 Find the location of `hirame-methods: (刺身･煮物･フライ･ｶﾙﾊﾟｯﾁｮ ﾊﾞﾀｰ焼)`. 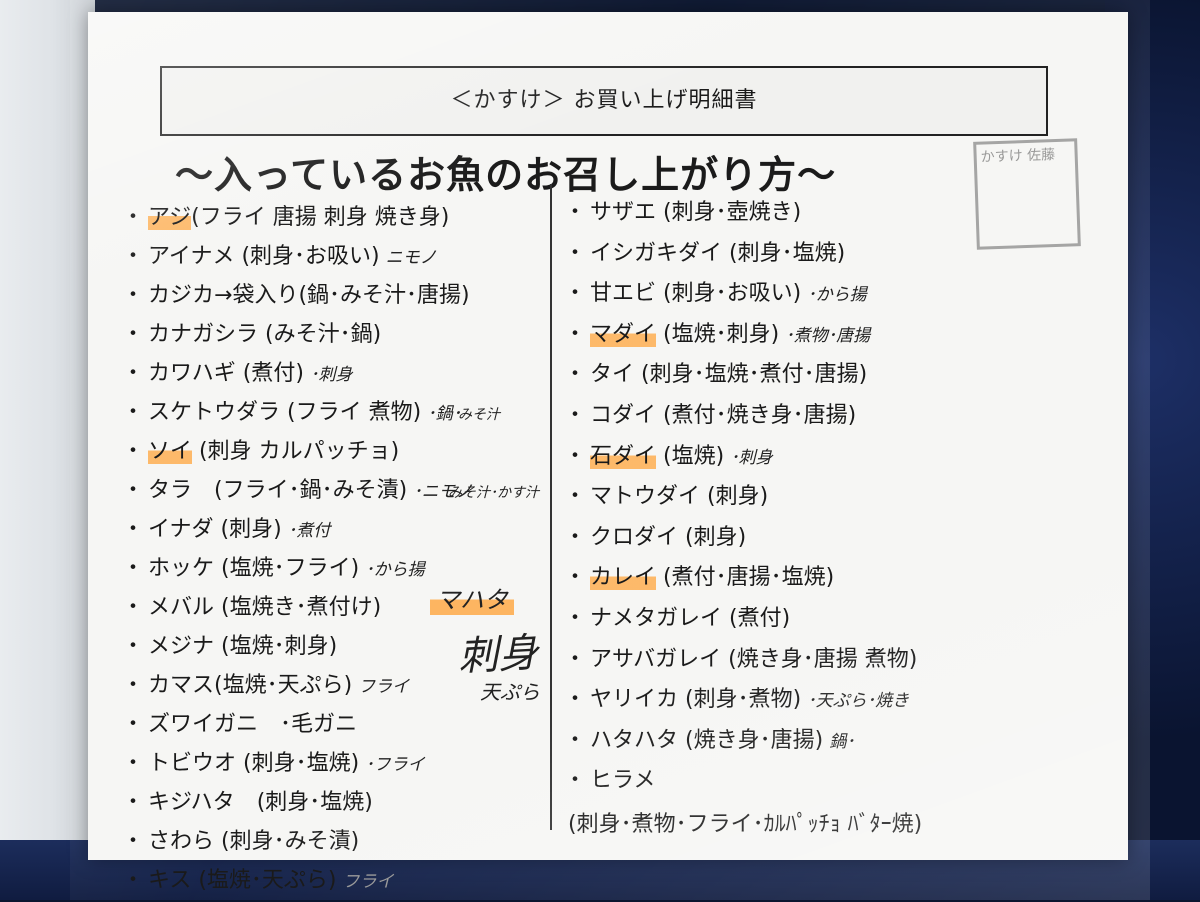

hirame-methods: (刺身･煮物･フライ･ｶﾙﾊﾟｯﾁｮ ﾊﾞﾀｰ焼) is located at coordinates (745, 824).